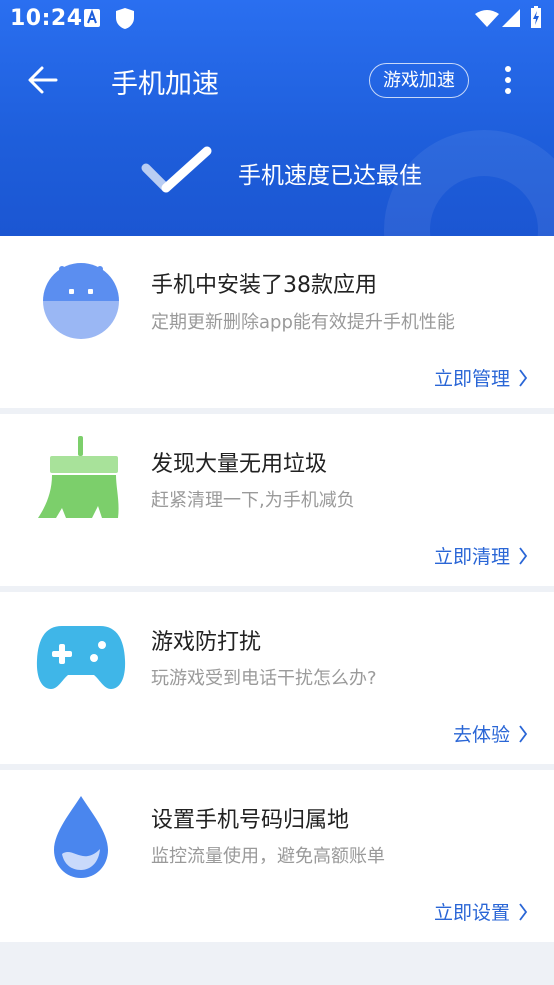 The height and width of the screenshot is (985, 554). Describe the element at coordinates (92, 18) in the screenshot. I see `app-notification-icon` at that location.